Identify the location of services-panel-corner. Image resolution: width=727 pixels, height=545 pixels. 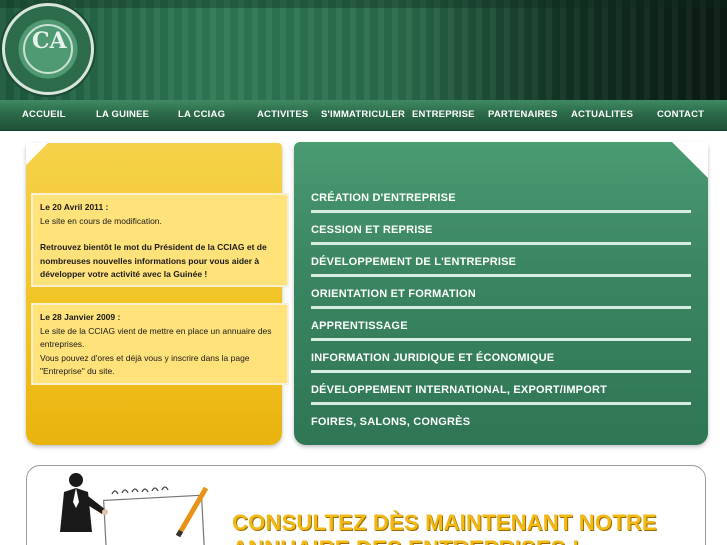
(690, 160).